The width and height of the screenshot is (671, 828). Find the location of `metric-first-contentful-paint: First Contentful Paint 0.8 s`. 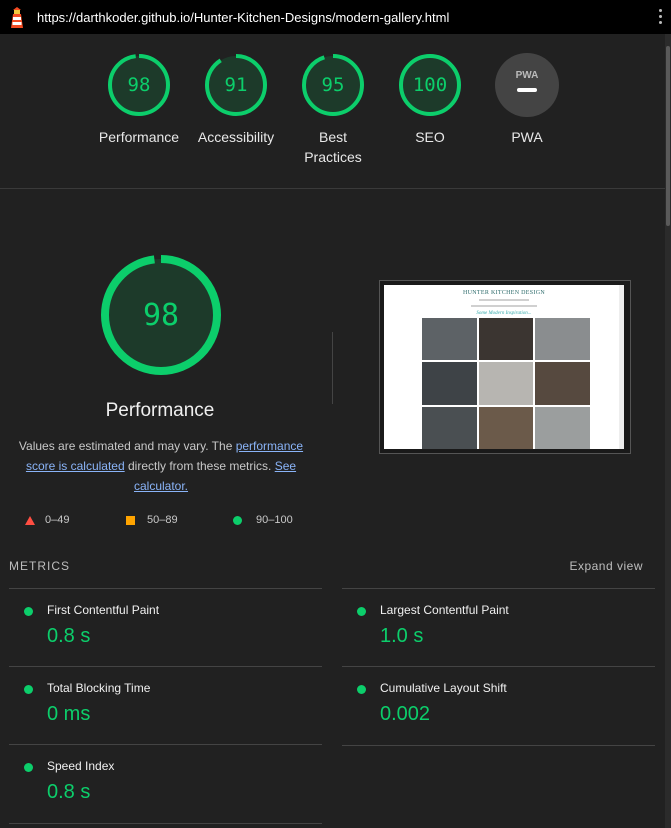

metric-first-contentful-paint: First Contentful Paint 0.8 s is located at coordinates (165, 627).